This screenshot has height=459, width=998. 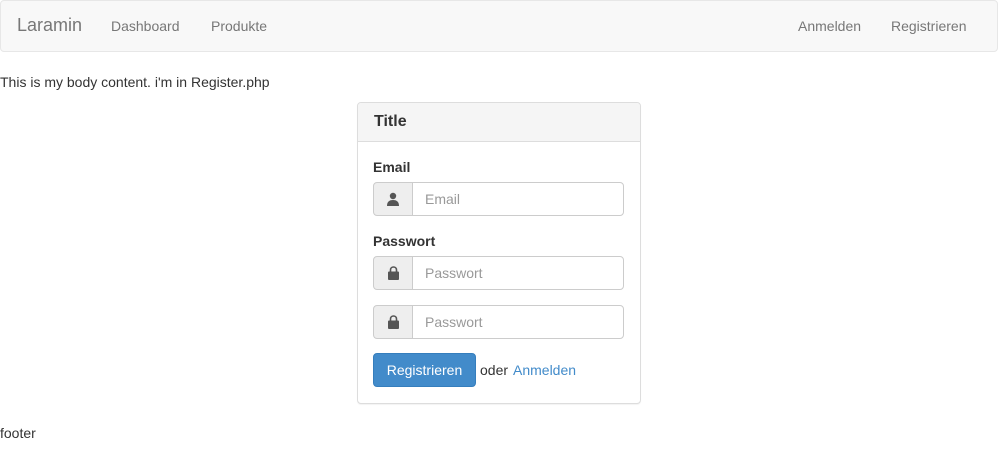 I want to click on login-link: Anmelden, so click(x=544, y=370).